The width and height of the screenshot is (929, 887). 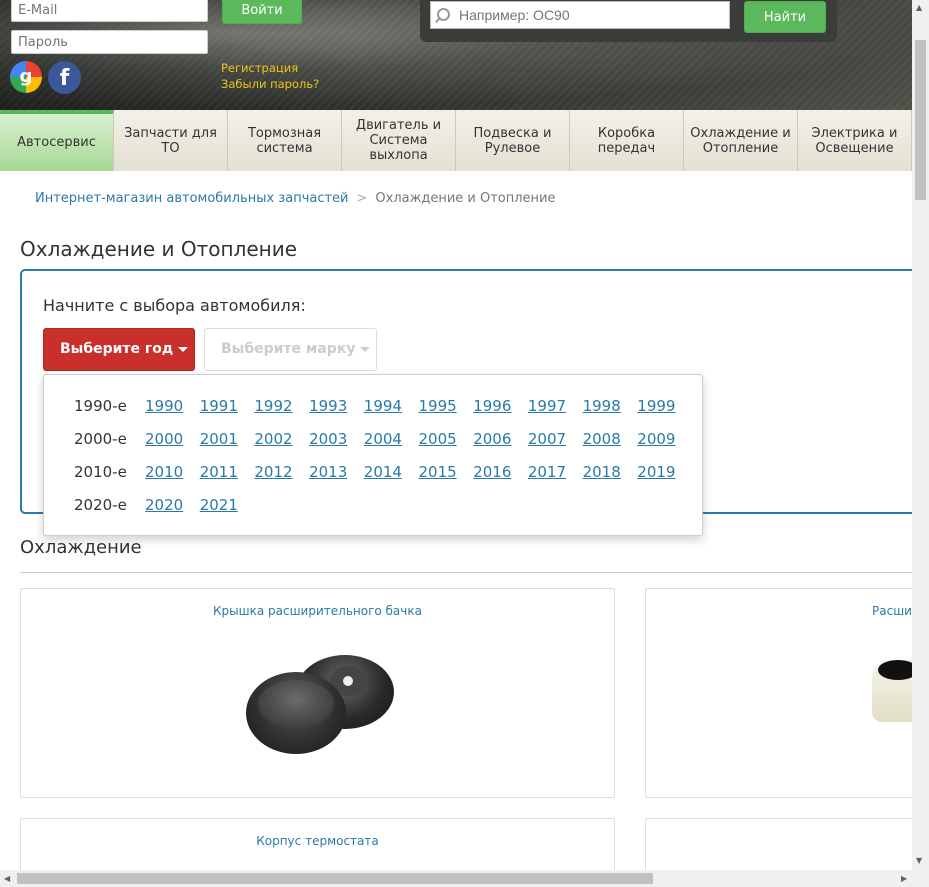 What do you see at coordinates (7, 878) in the screenshot?
I see `scroll-left-icon: ◀` at bounding box center [7, 878].